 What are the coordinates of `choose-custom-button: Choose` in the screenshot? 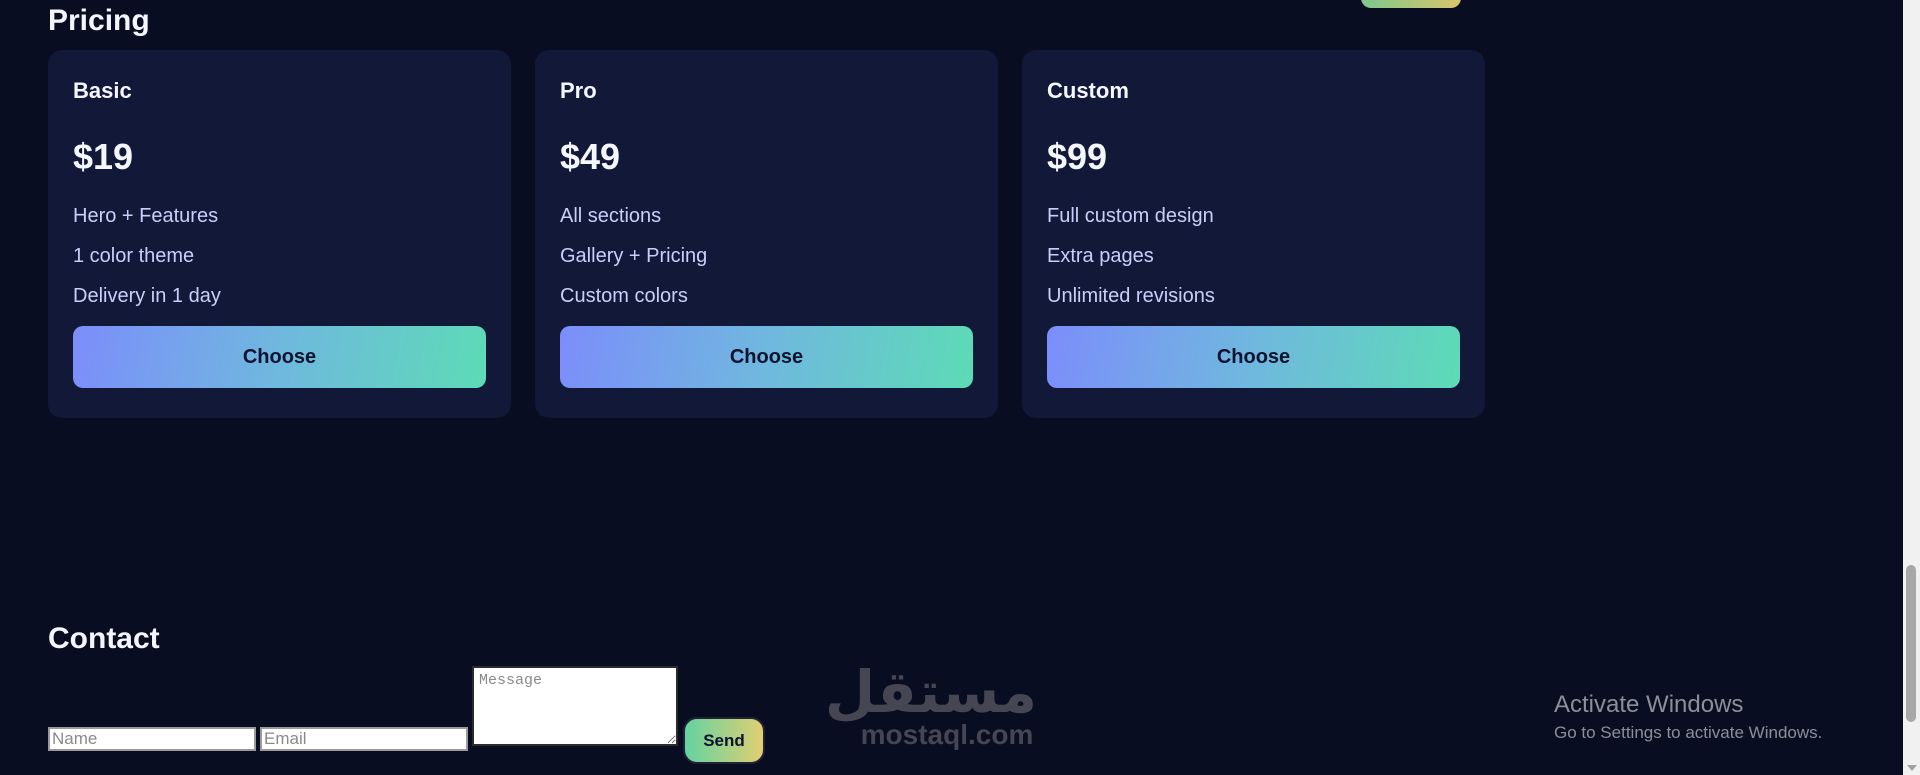 It's located at (1253, 357).